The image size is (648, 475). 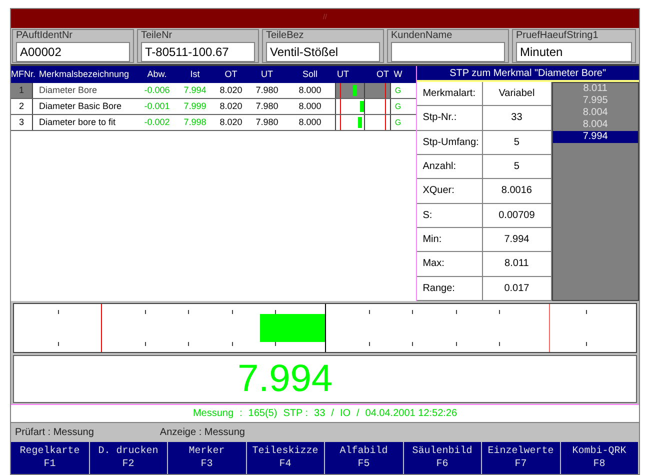 I want to click on column-header: W, so click(x=398, y=74).